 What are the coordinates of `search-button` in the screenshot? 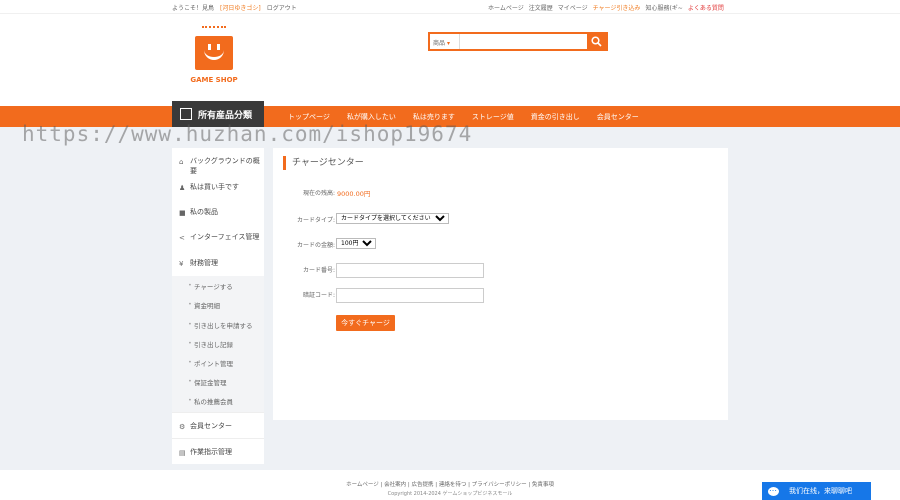 It's located at (596, 41).